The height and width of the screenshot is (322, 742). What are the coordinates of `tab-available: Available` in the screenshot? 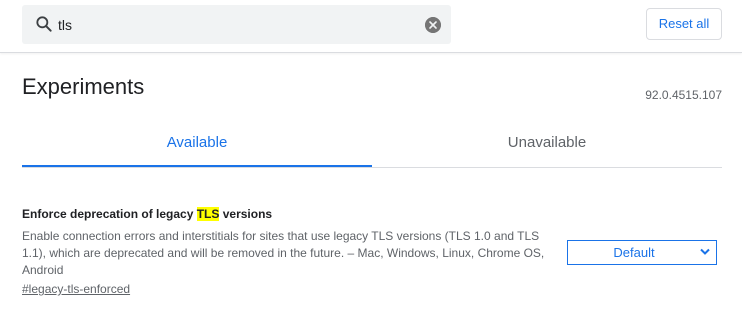 It's located at (197, 144).